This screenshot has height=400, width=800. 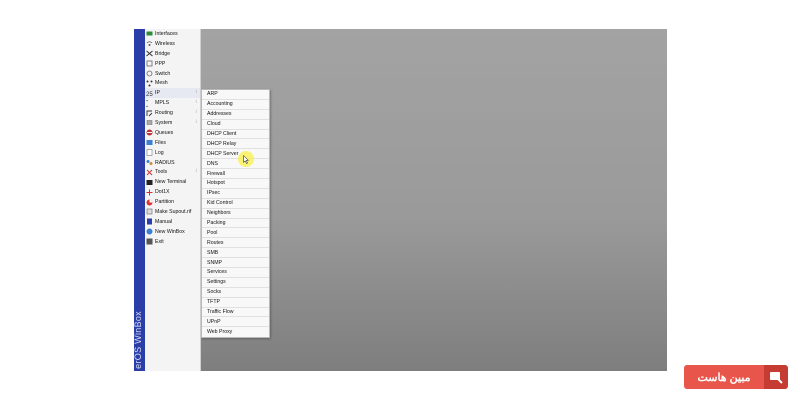 What do you see at coordinates (235, 184) in the screenshot?
I see `submenu-item-hotspot: Hotspot` at bounding box center [235, 184].